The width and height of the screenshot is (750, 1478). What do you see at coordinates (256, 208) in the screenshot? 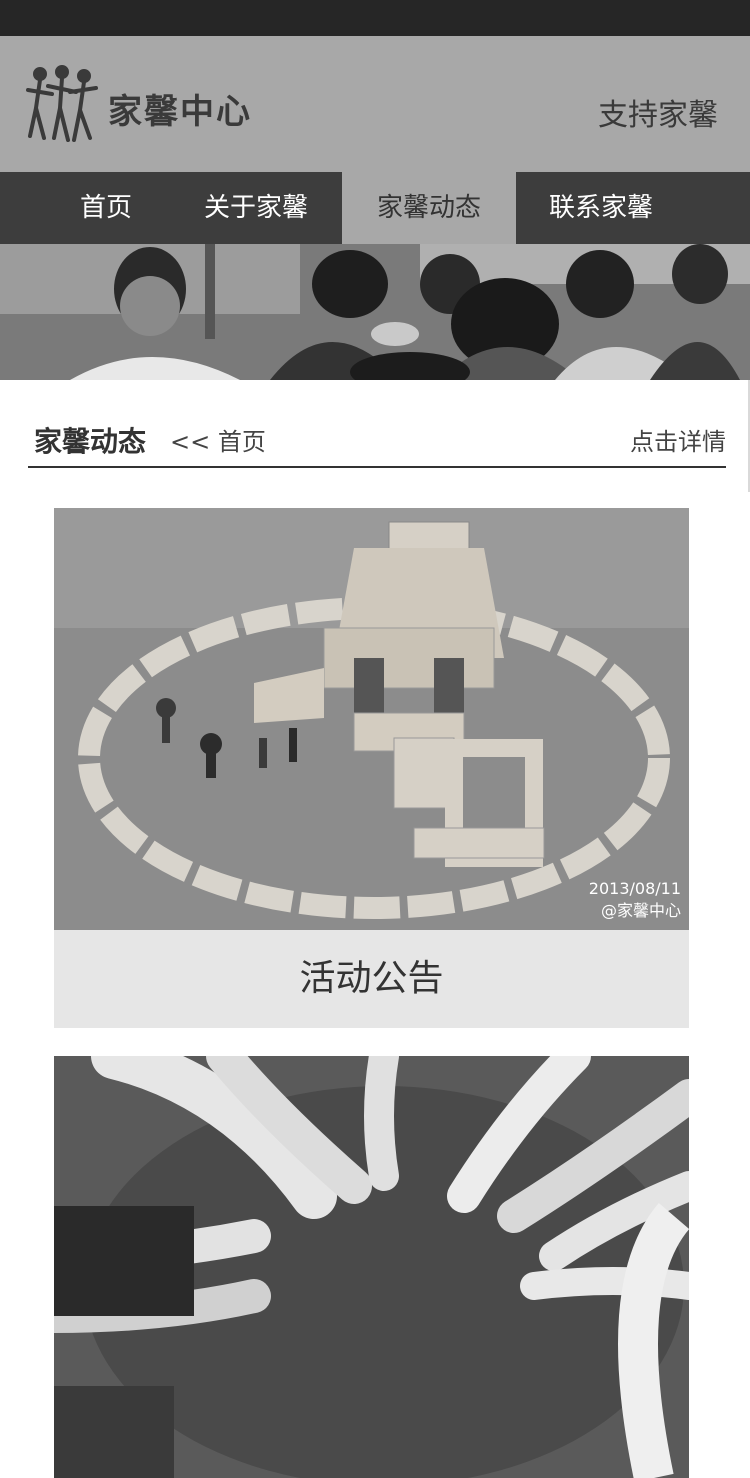
I see `nav-item-about: 关于家馨` at bounding box center [256, 208].